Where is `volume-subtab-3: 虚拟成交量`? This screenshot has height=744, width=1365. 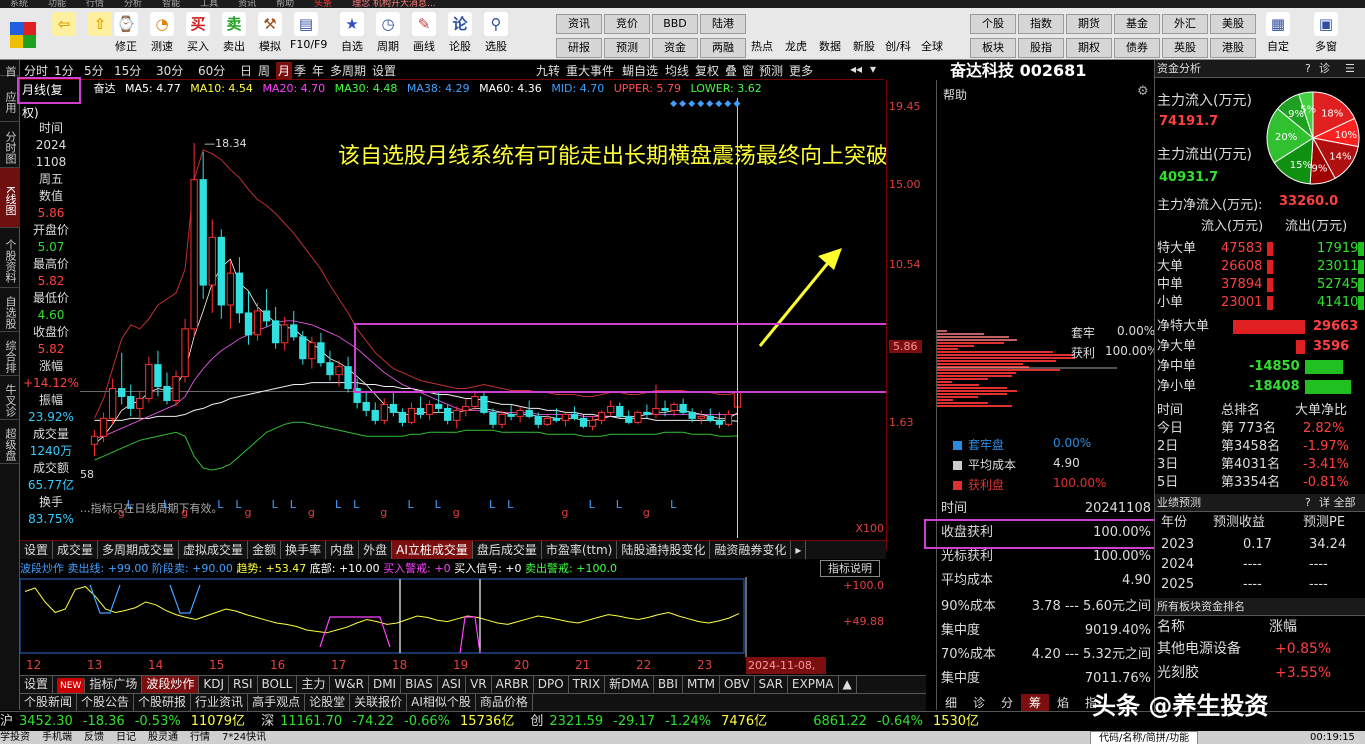
volume-subtab-3: 虚拟成交量 is located at coordinates (214, 550).